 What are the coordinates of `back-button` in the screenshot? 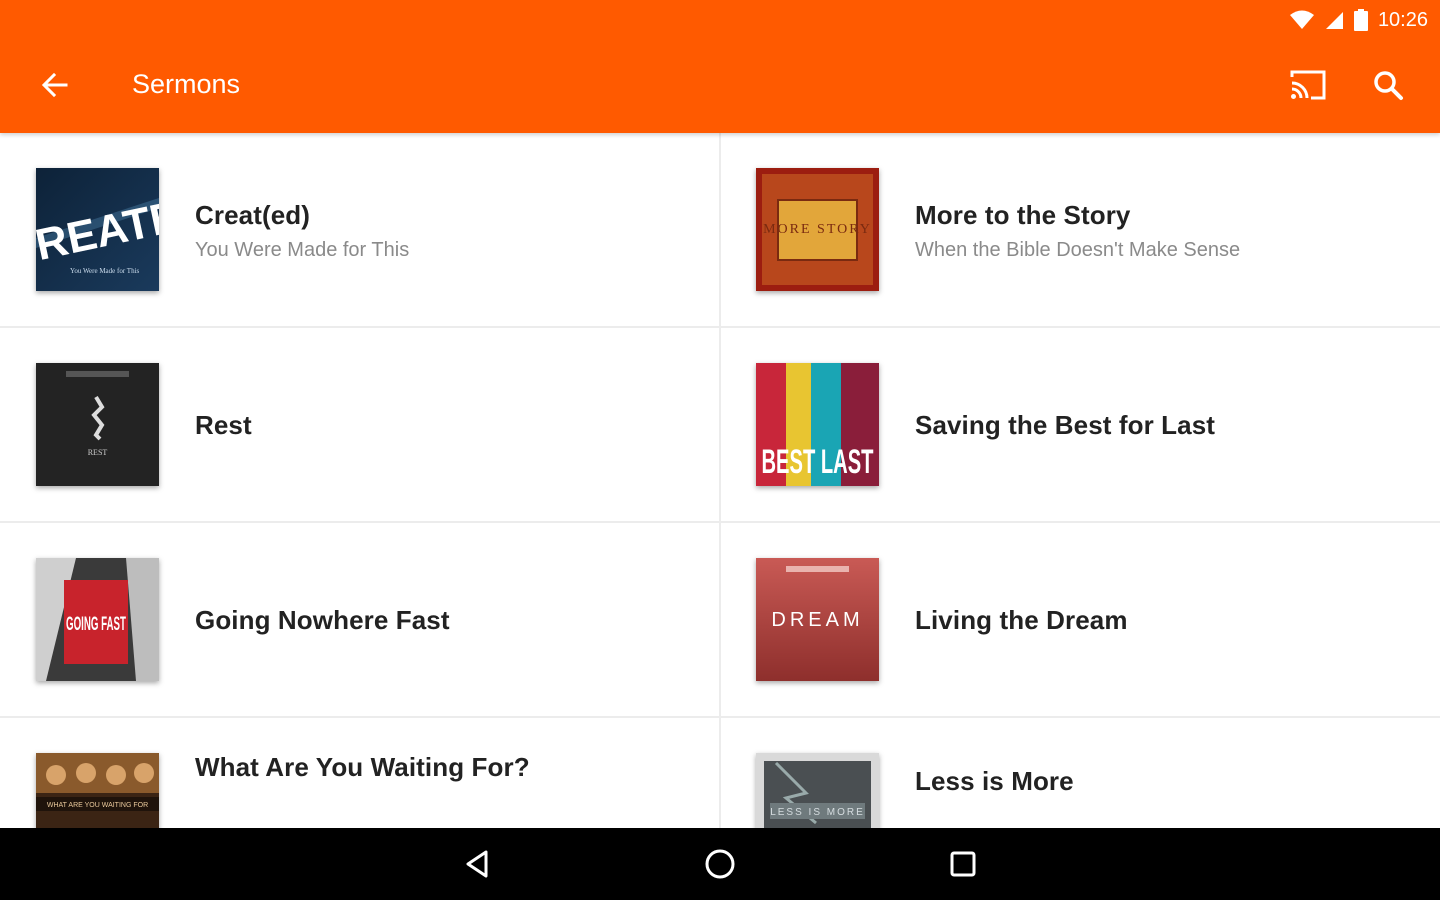 It's located at (54, 85).